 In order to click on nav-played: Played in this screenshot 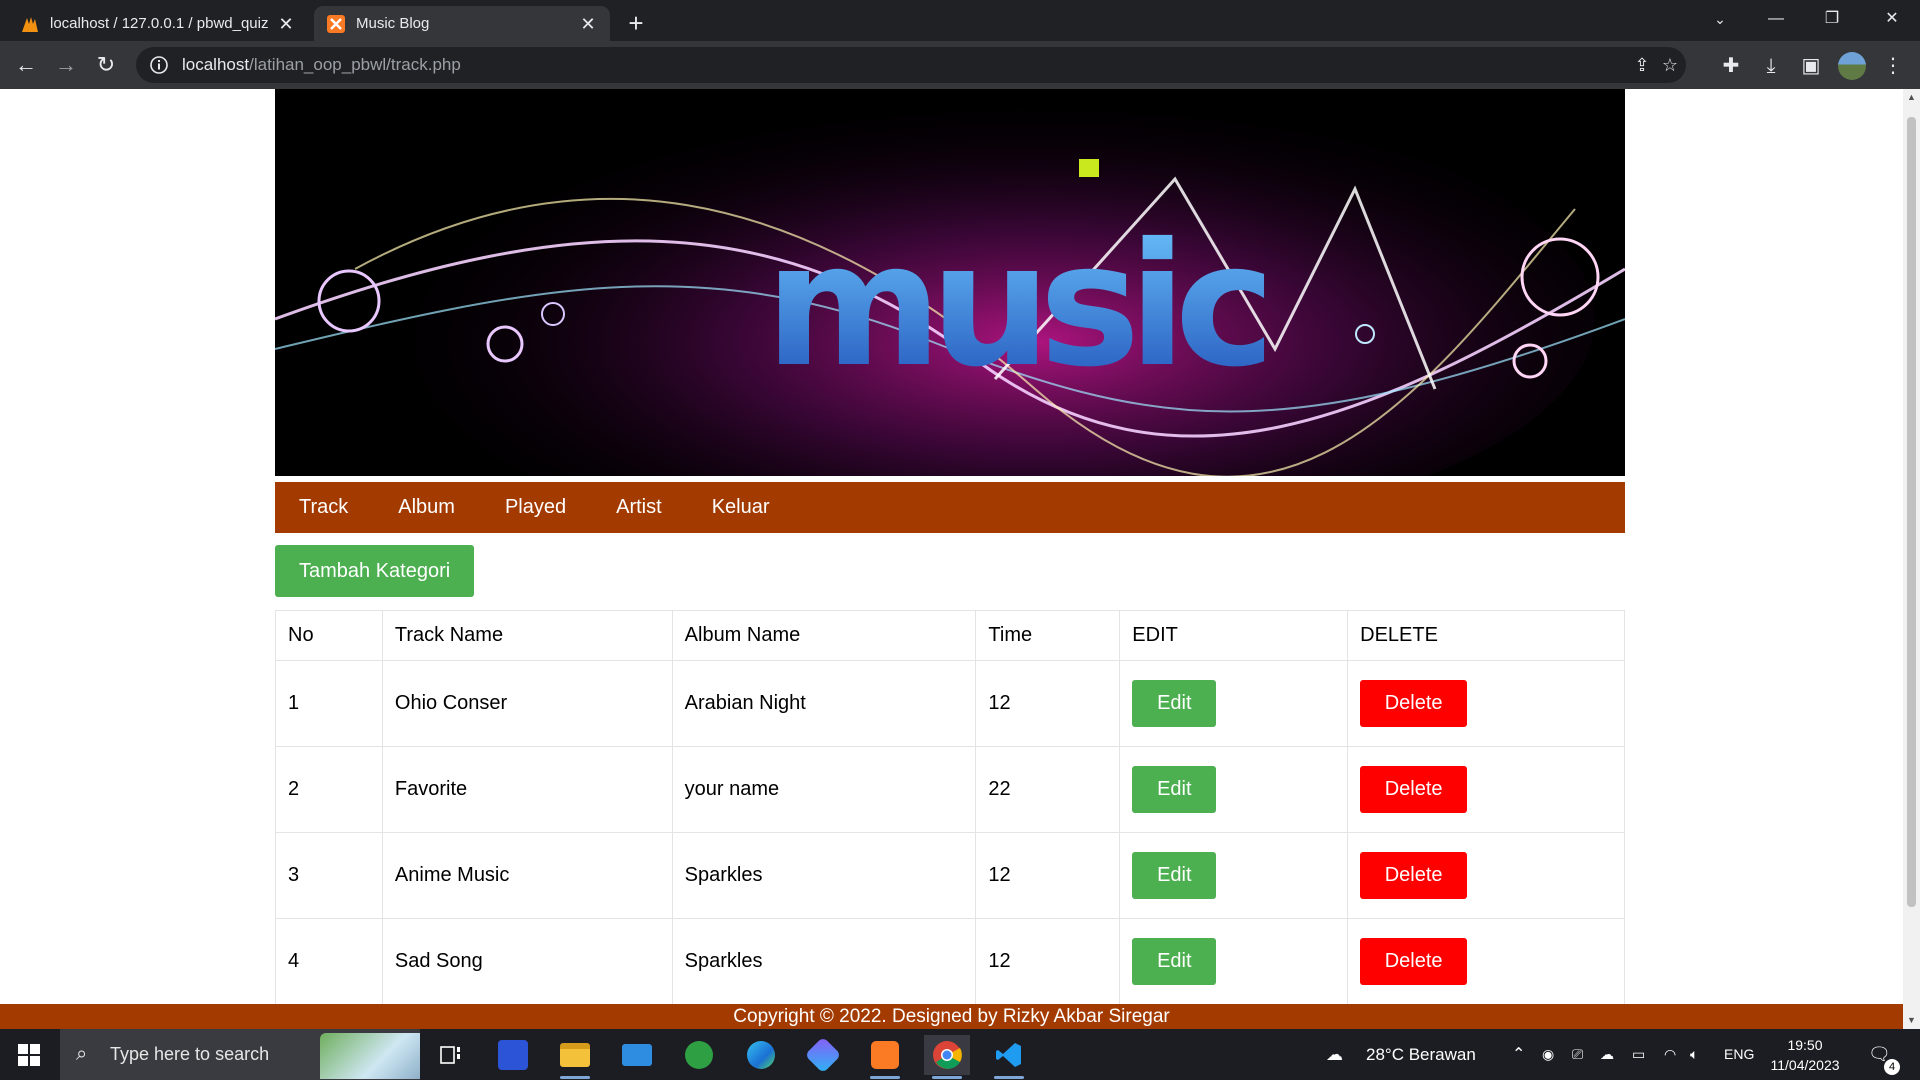, I will do `click(535, 507)`.